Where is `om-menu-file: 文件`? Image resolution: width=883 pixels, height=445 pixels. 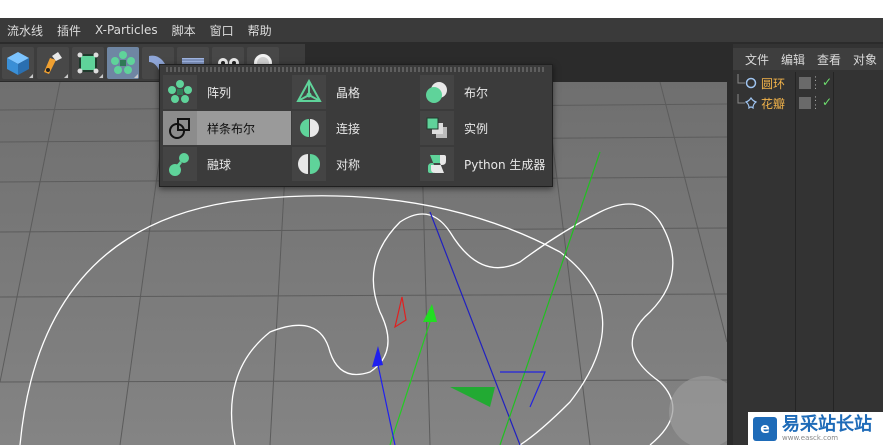 om-menu-file: 文件 is located at coordinates (757, 59).